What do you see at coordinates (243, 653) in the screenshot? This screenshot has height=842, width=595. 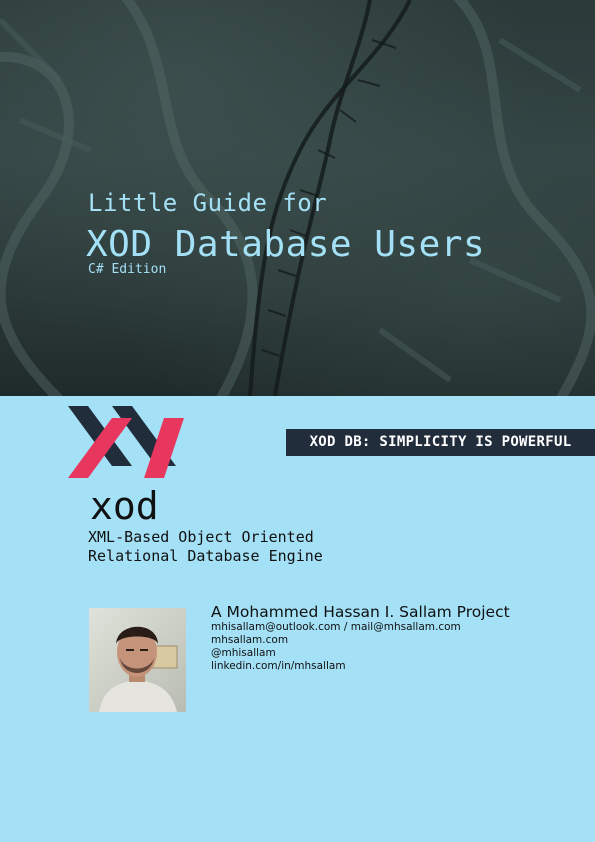 I see `author-handle: @mhisallam` at bounding box center [243, 653].